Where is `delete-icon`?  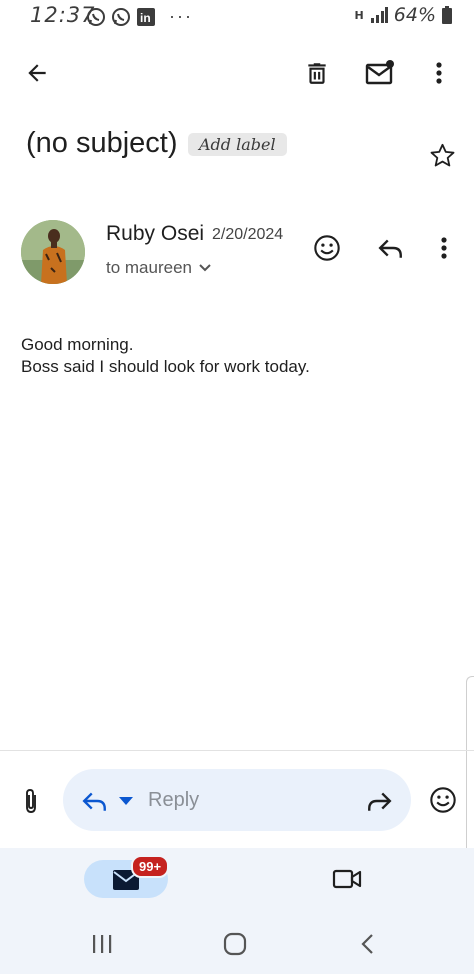 delete-icon is located at coordinates (317, 73).